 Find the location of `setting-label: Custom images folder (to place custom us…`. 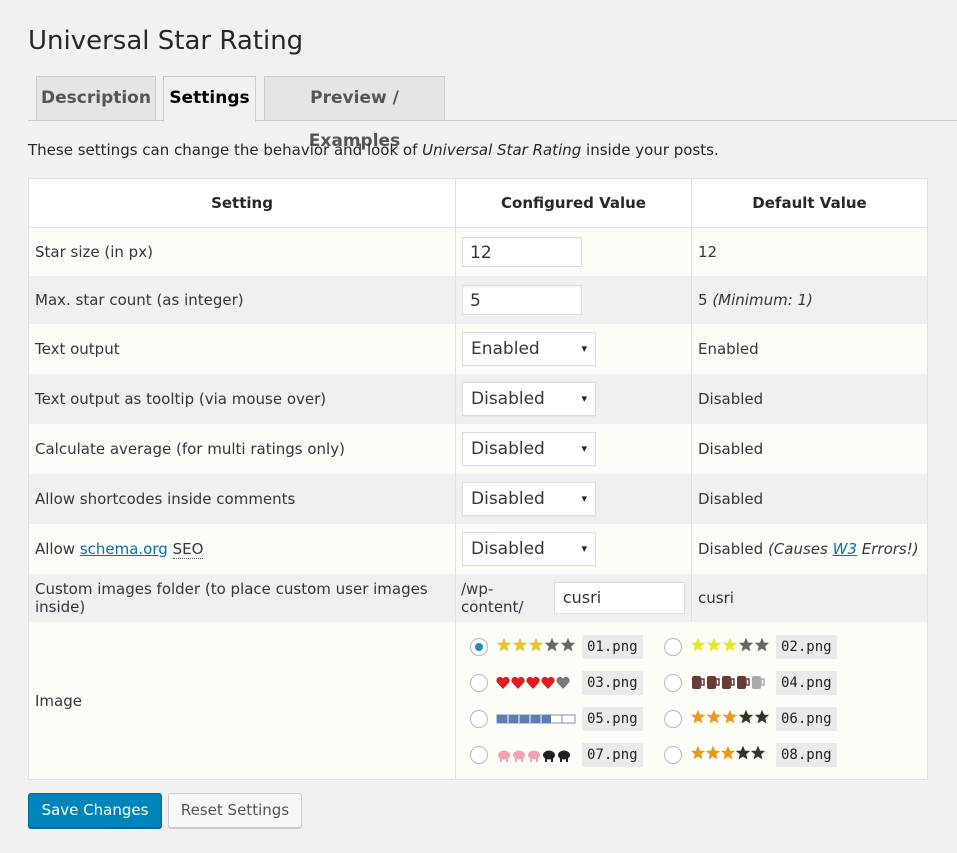

setting-label: Custom images folder (to place custom us… is located at coordinates (242, 598).